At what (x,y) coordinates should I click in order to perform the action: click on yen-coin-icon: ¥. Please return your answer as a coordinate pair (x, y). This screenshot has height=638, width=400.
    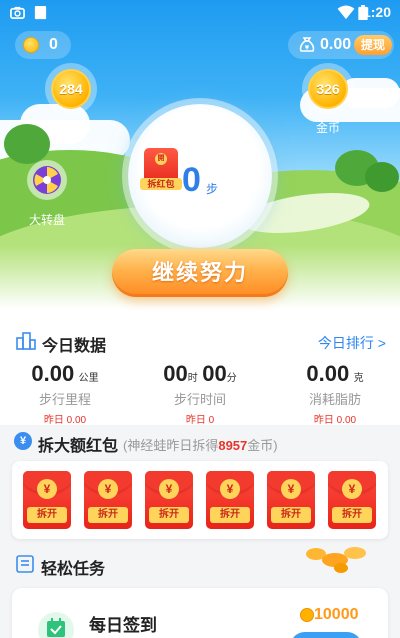
    Looking at the image, I should click on (23, 441).